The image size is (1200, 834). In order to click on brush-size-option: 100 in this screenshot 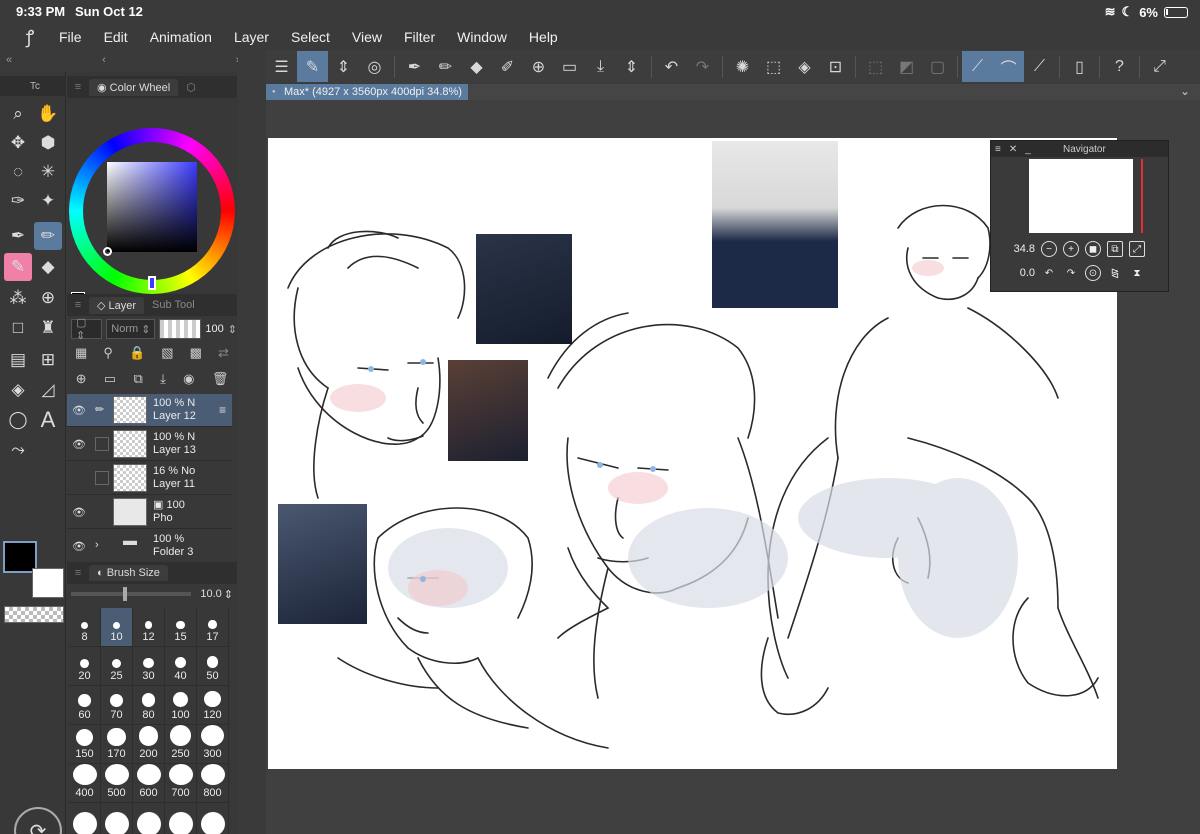, I will do `click(181, 705)`.